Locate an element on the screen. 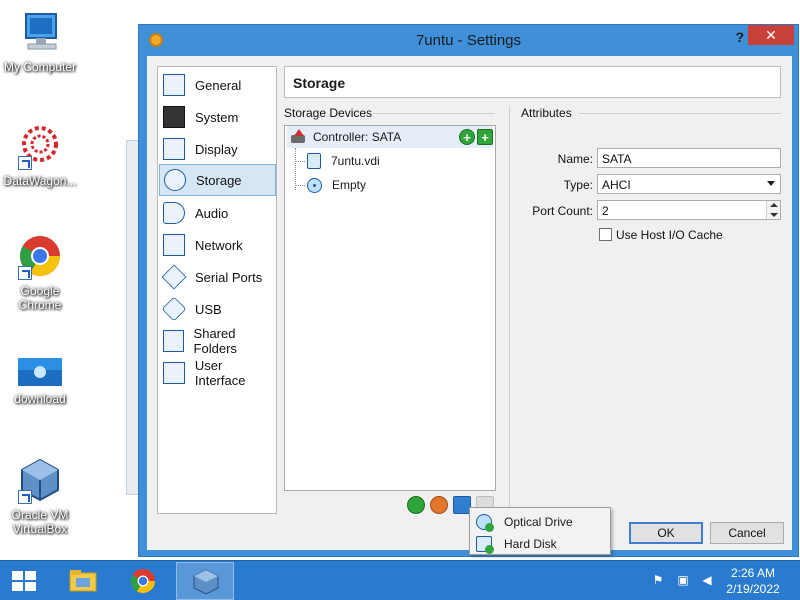 This screenshot has width=800, height=600. nav-item-serial-ports: Serial Ports is located at coordinates (217, 277).